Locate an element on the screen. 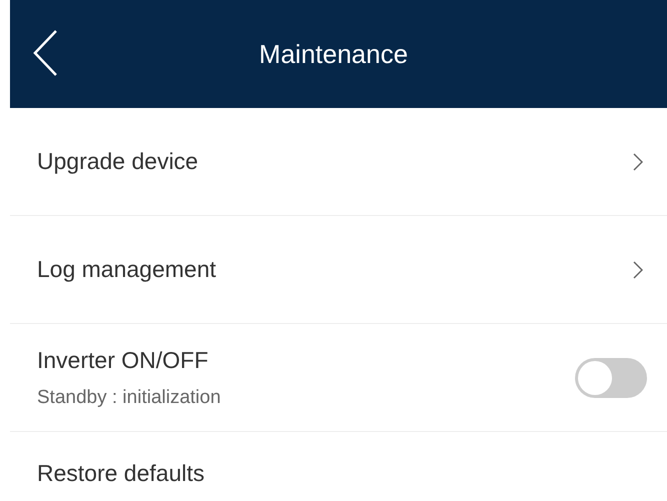  item-label: Log management is located at coordinates (335, 269).